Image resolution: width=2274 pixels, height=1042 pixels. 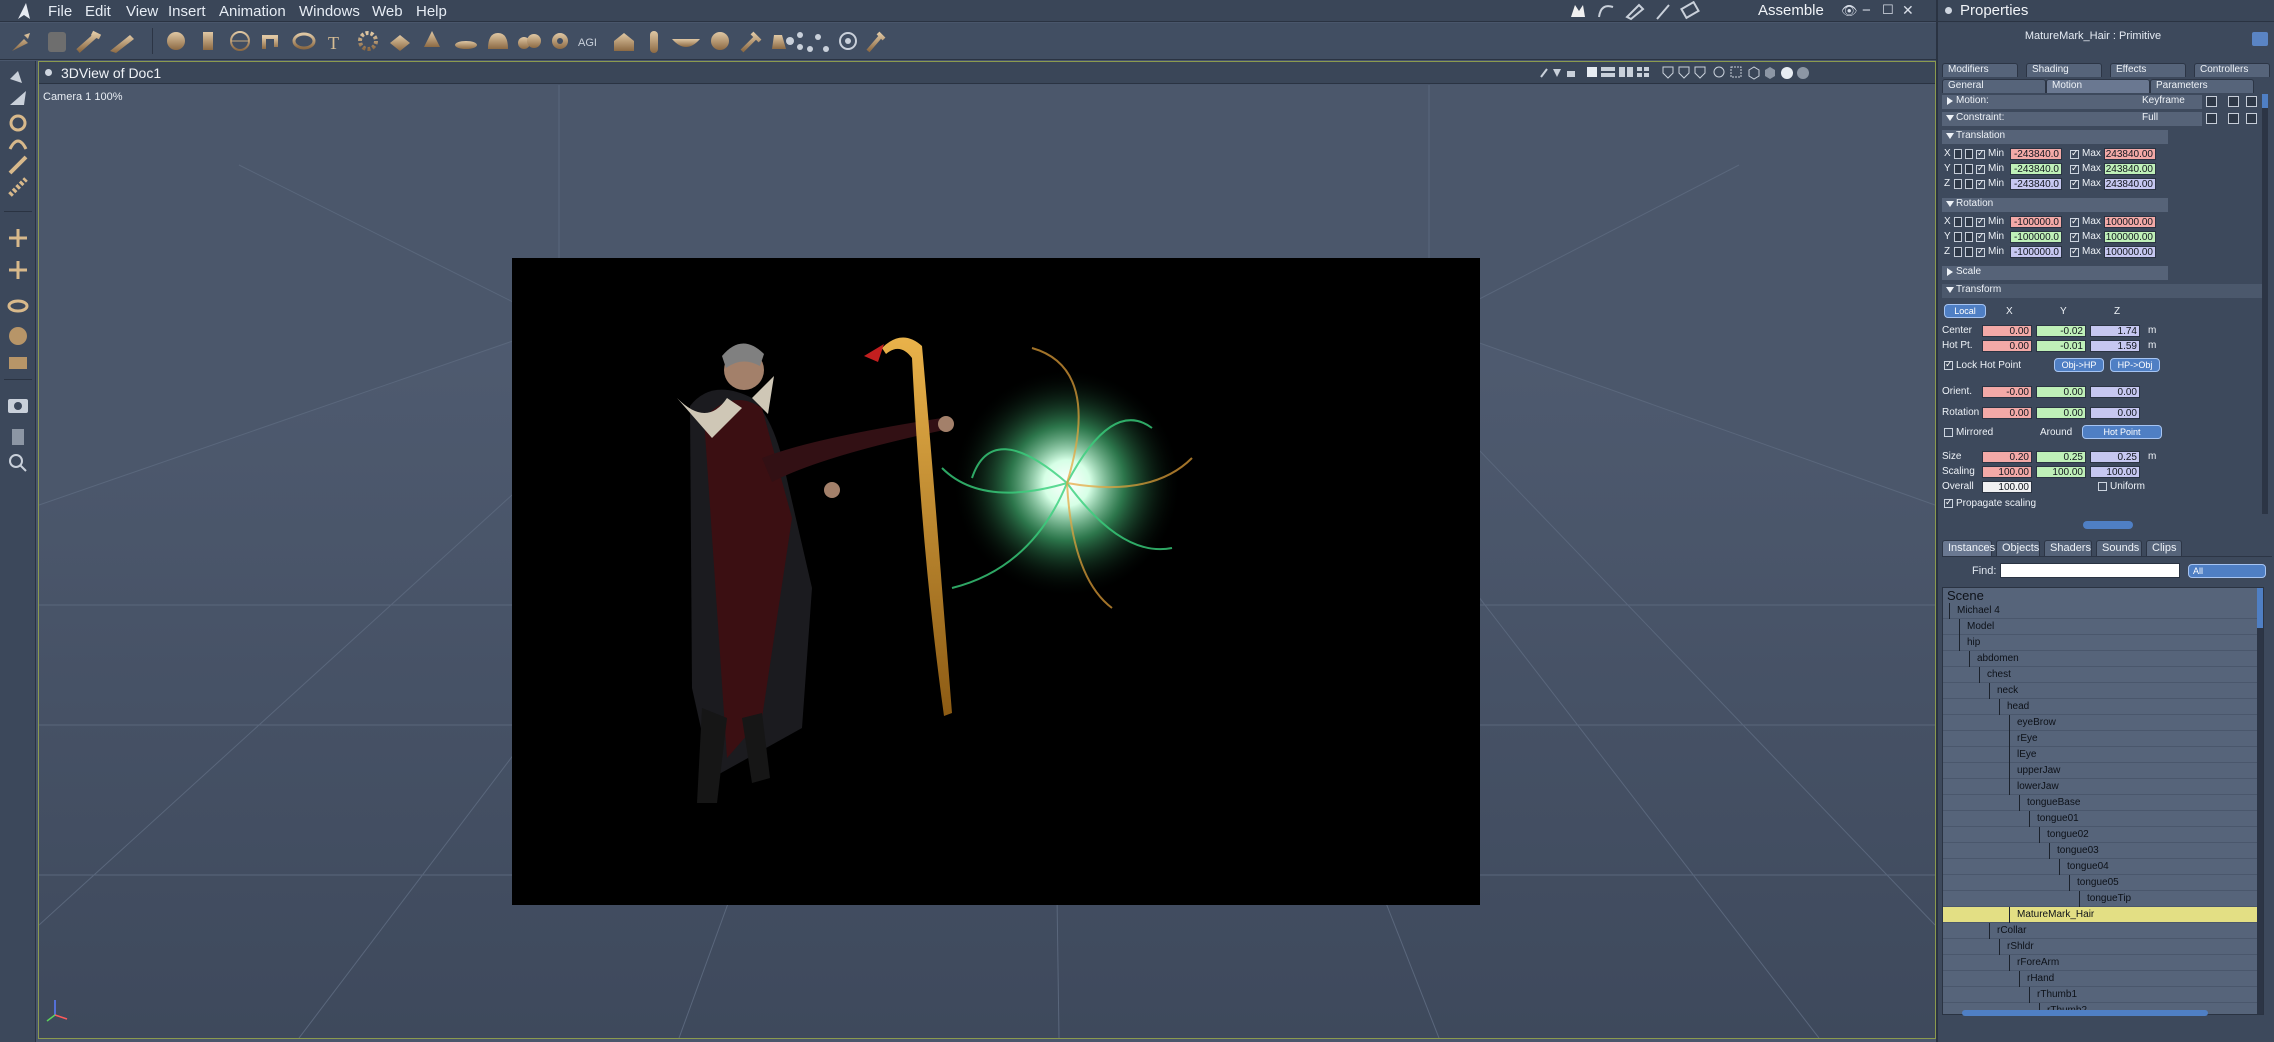 What do you see at coordinates (2090, 570) in the screenshot?
I see `find-input` at bounding box center [2090, 570].